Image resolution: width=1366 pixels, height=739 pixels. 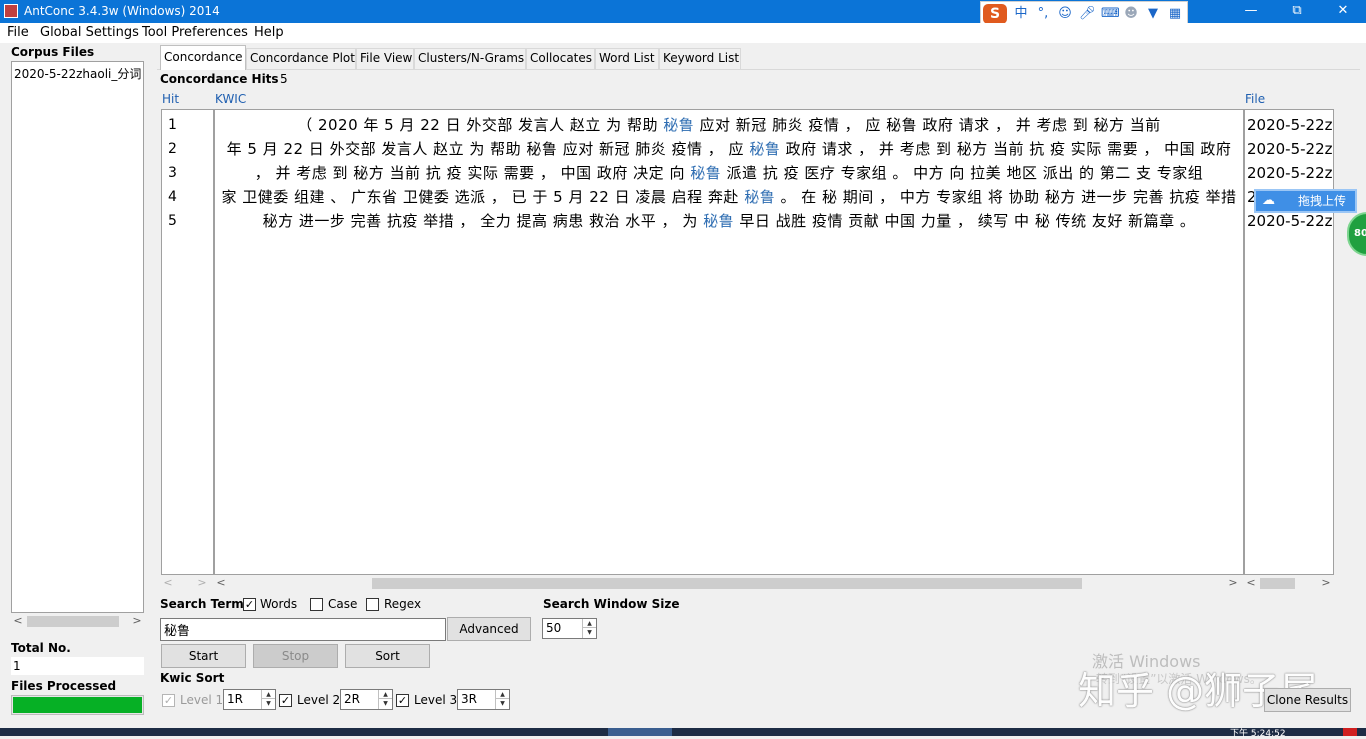 What do you see at coordinates (1153, 14) in the screenshot?
I see `shirt-icon: ▼` at bounding box center [1153, 14].